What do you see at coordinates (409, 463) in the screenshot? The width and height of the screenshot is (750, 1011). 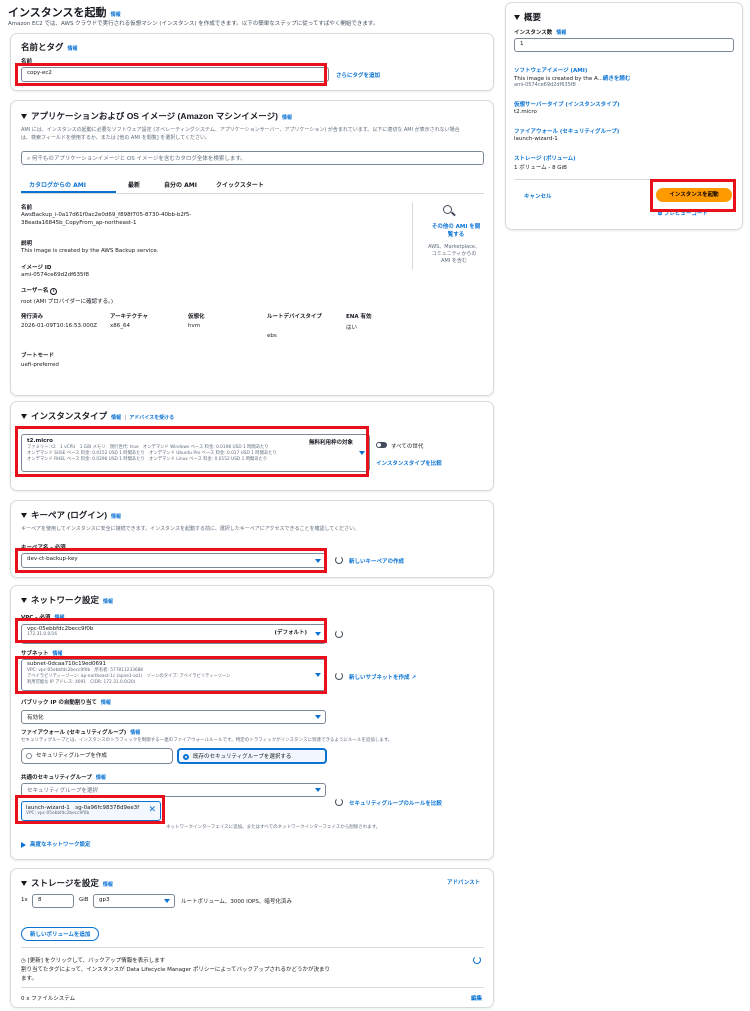 I see `compare-instance-link: インスタンスタイプを比較` at bounding box center [409, 463].